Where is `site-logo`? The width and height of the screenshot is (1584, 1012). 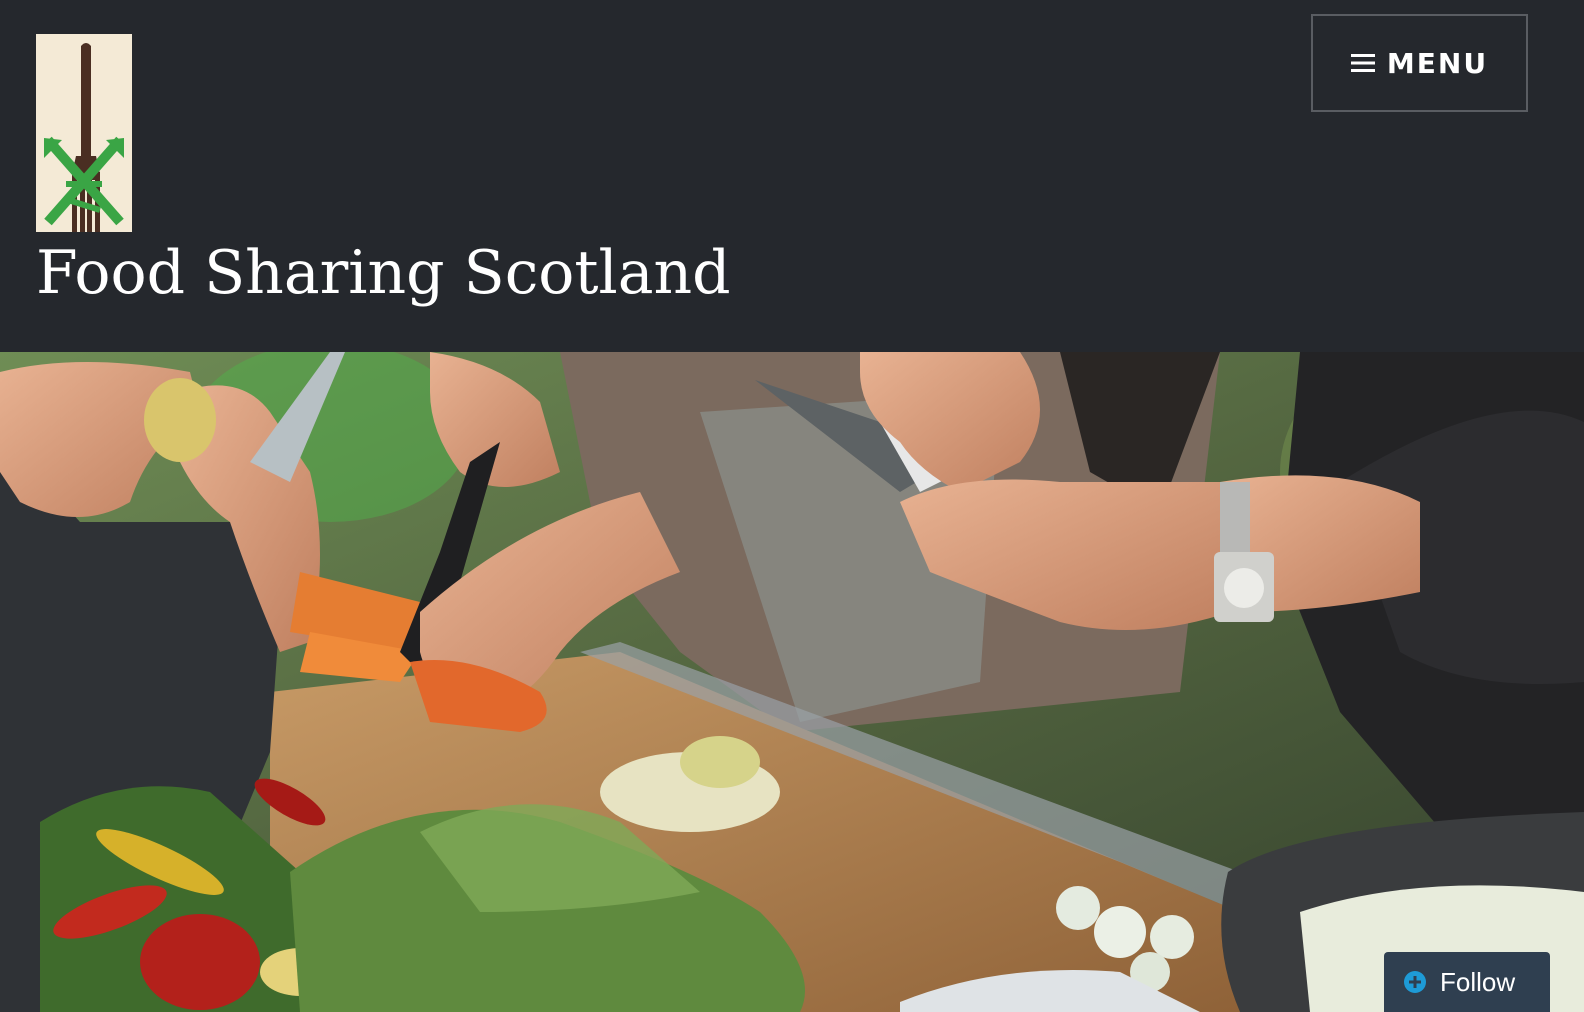
site-logo is located at coordinates (84, 133).